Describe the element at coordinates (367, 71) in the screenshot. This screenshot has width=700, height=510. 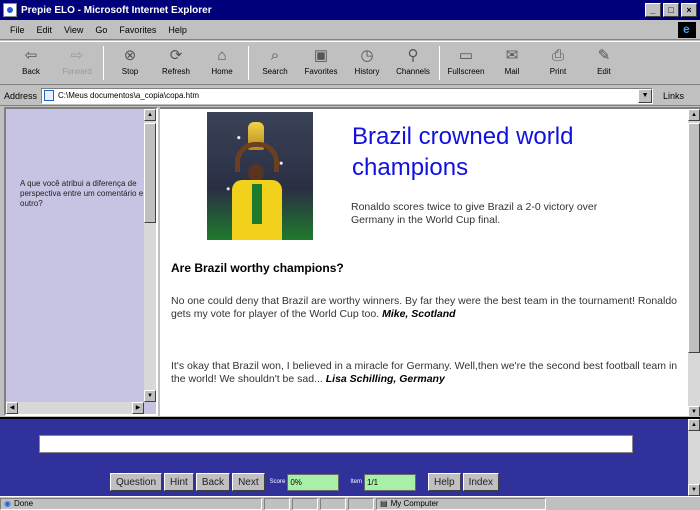
I see `toolbar-label: History` at that location.